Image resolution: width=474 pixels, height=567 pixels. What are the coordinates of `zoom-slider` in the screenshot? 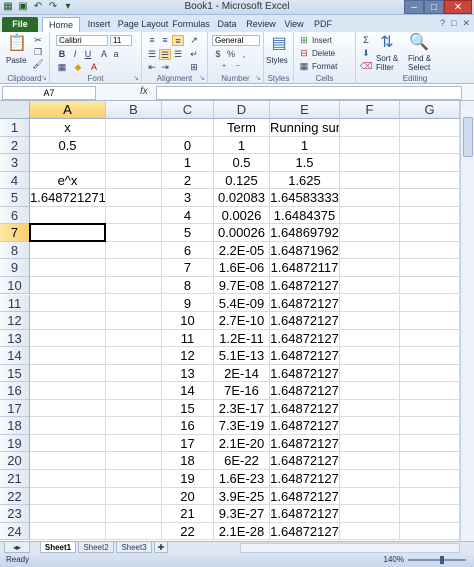 It's located at (437, 560).